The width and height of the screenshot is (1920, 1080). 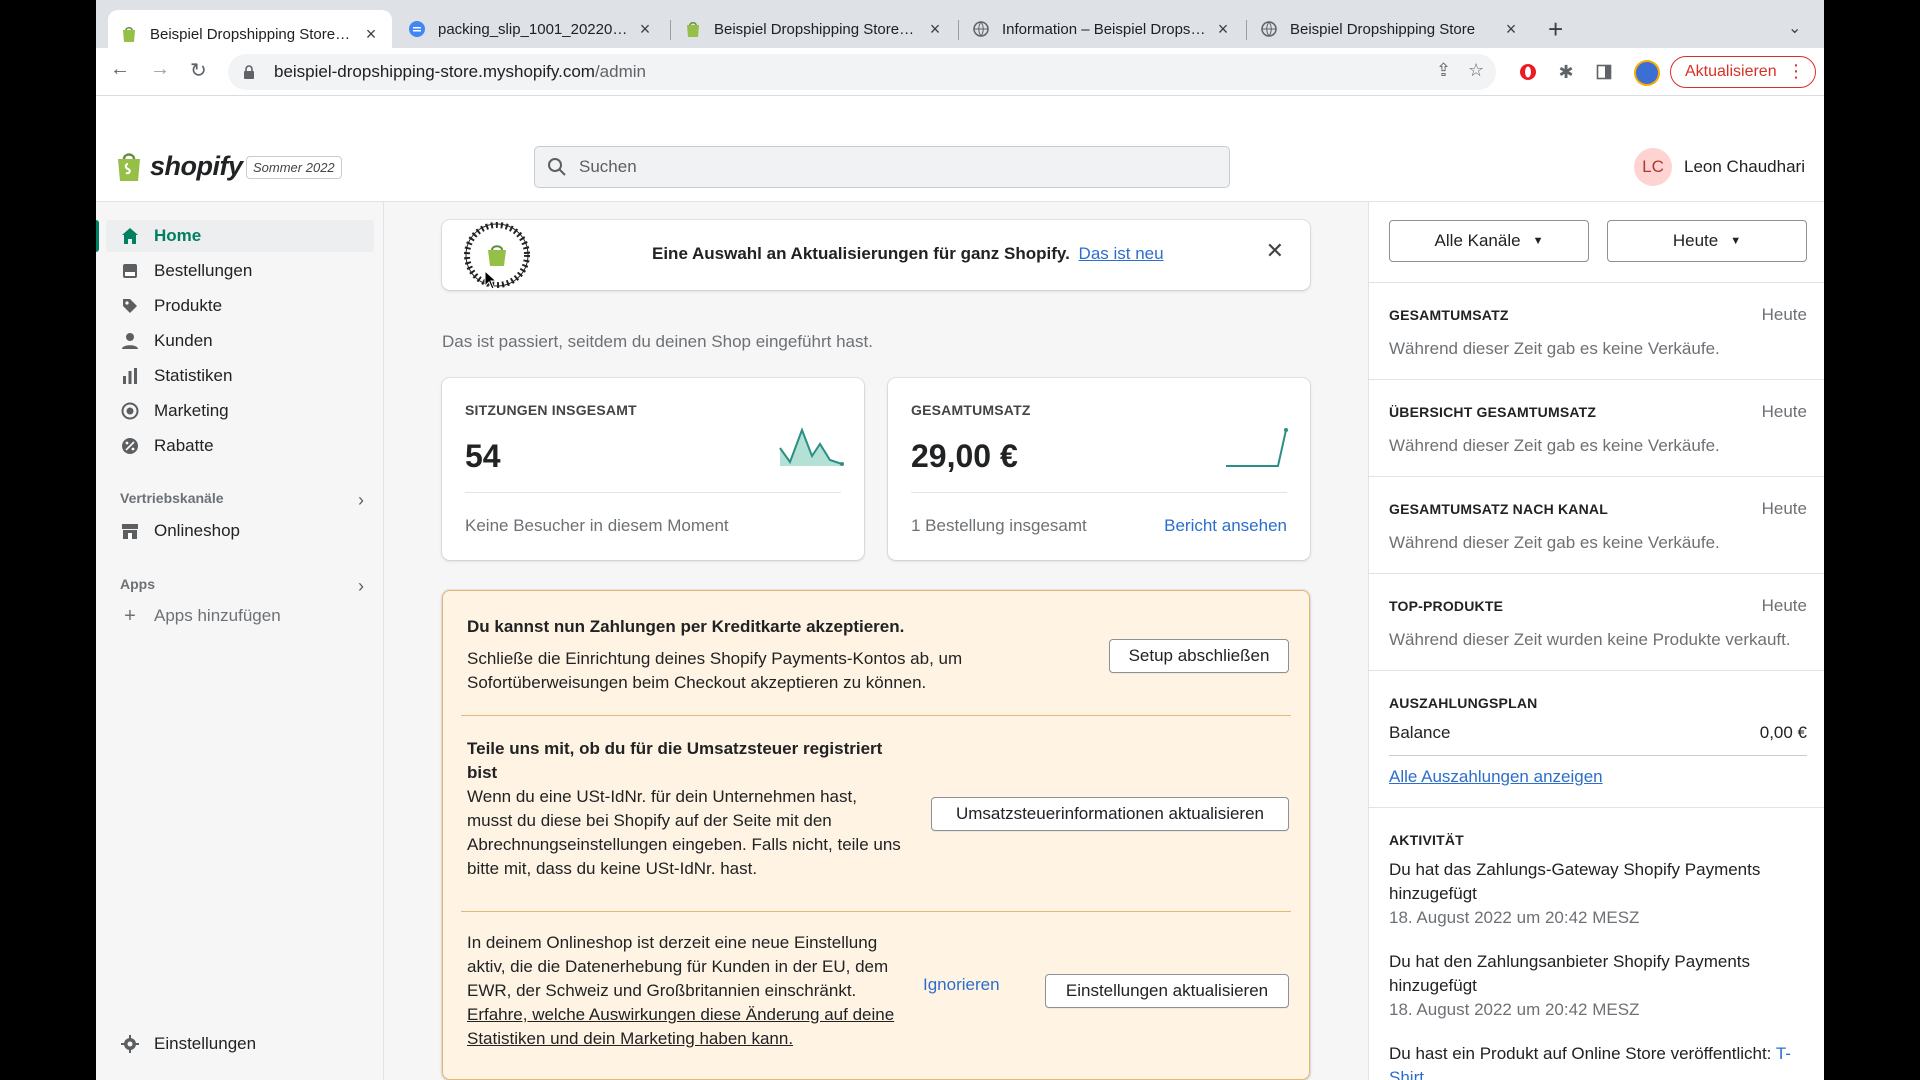 I want to click on plus-icon: +, so click(x=130, y=615).